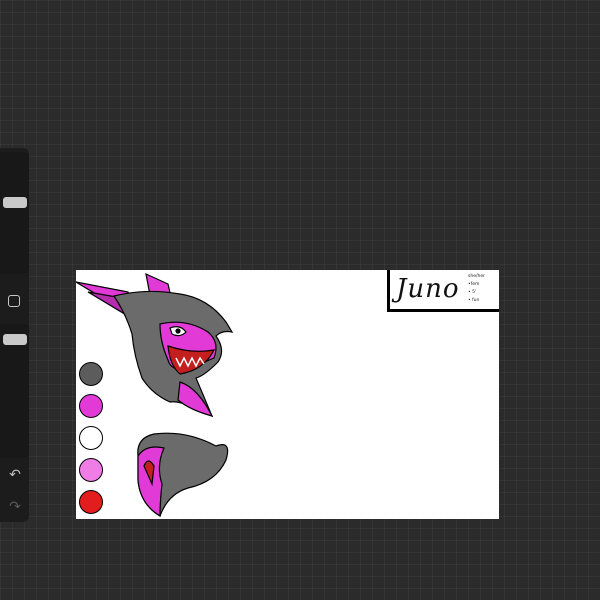 This screenshot has width=600, height=600. I want to click on undo-icon: ↶, so click(15, 475).